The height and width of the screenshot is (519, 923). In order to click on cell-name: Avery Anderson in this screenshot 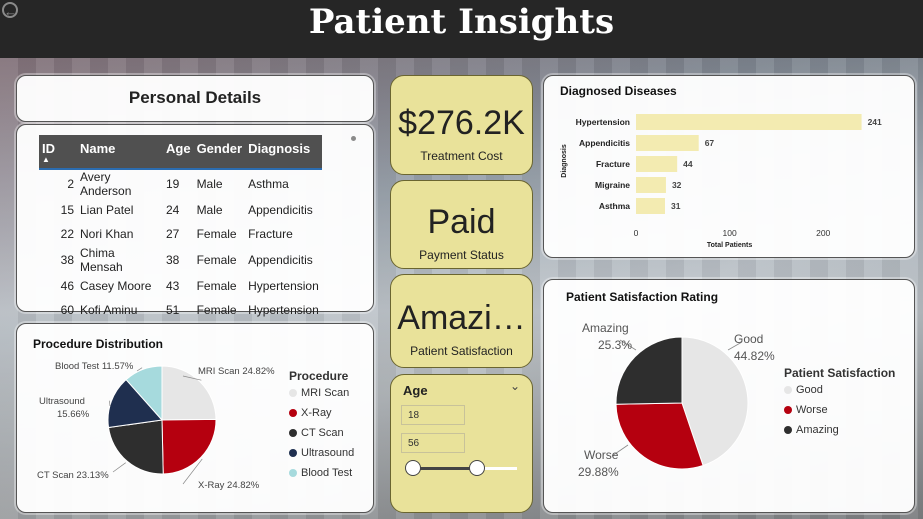, I will do `click(106, 184)`.